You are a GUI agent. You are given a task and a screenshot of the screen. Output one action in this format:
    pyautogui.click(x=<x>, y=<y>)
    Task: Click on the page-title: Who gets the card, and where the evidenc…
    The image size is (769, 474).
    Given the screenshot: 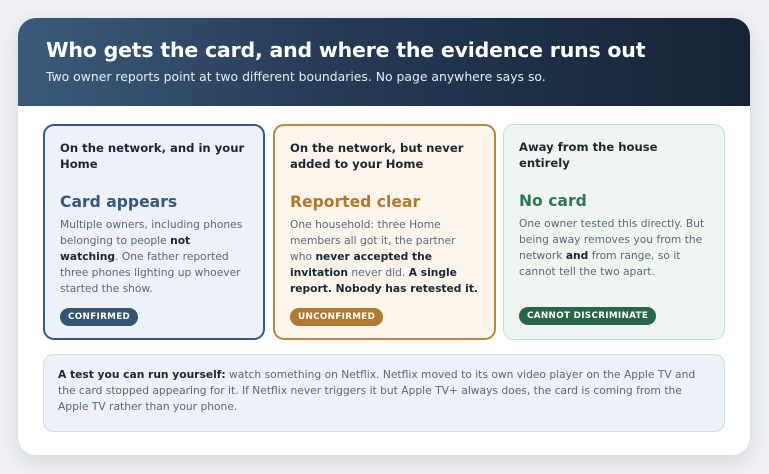 What is the action you would take?
    pyautogui.click(x=346, y=50)
    